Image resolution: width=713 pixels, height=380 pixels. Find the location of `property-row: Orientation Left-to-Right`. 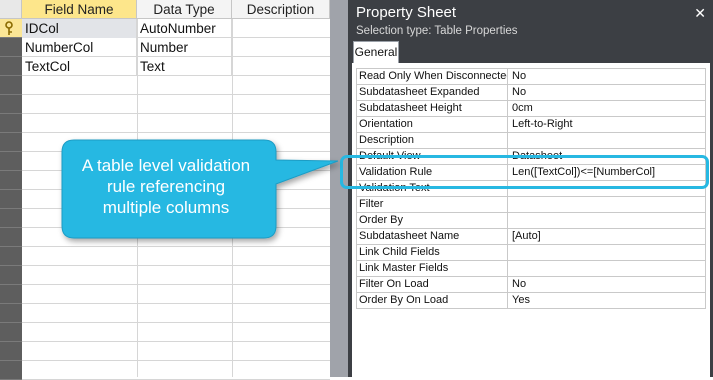

property-row: Orientation Left-to-Right is located at coordinates (531, 125).